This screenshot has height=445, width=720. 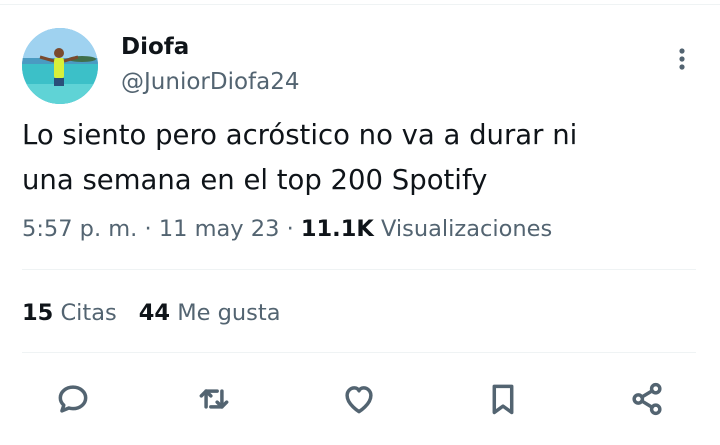 I want to click on likes-count: 44, so click(x=154, y=313).